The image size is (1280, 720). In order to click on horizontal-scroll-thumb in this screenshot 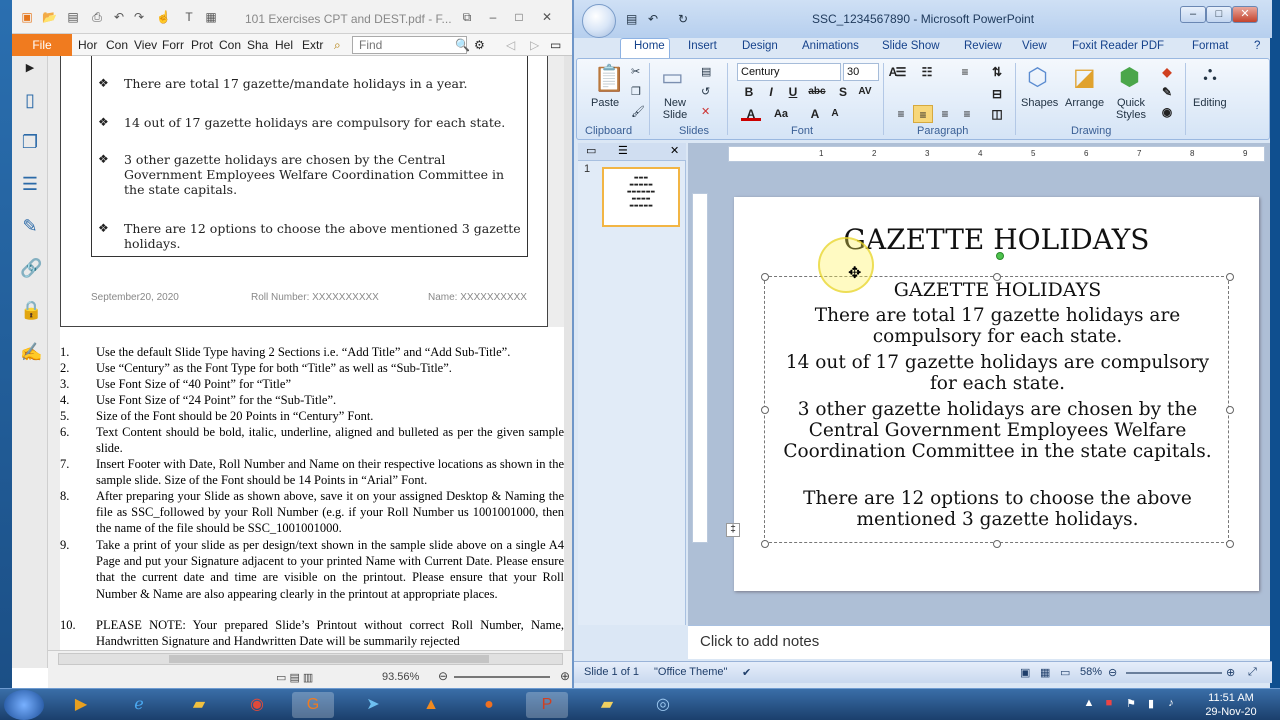, I will do `click(329, 659)`.